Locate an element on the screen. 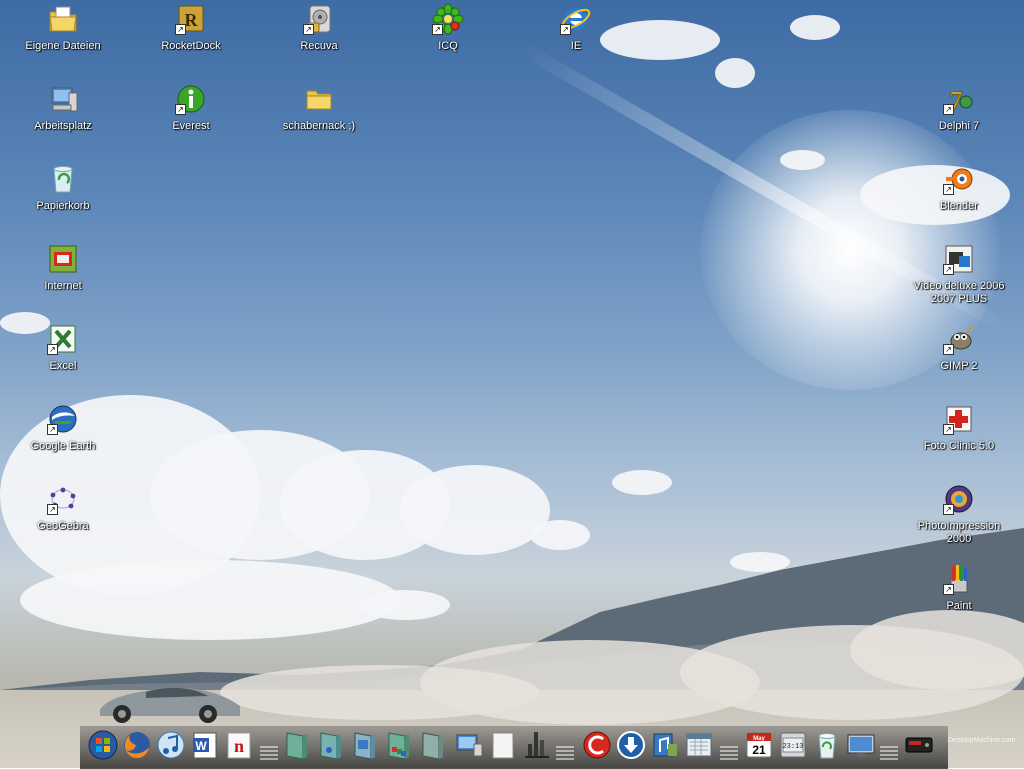 The image size is (1024, 769). desktop-icon-eigene-dateien: Eigene Dateien is located at coordinates (63, 28).